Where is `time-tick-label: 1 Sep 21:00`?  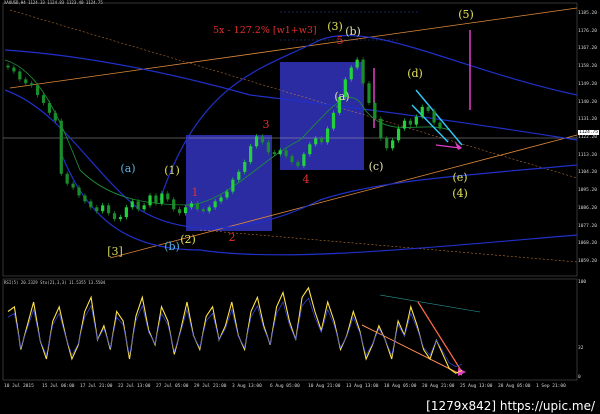 time-tick-label: 1 Sep 21:00 is located at coordinates (551, 386).